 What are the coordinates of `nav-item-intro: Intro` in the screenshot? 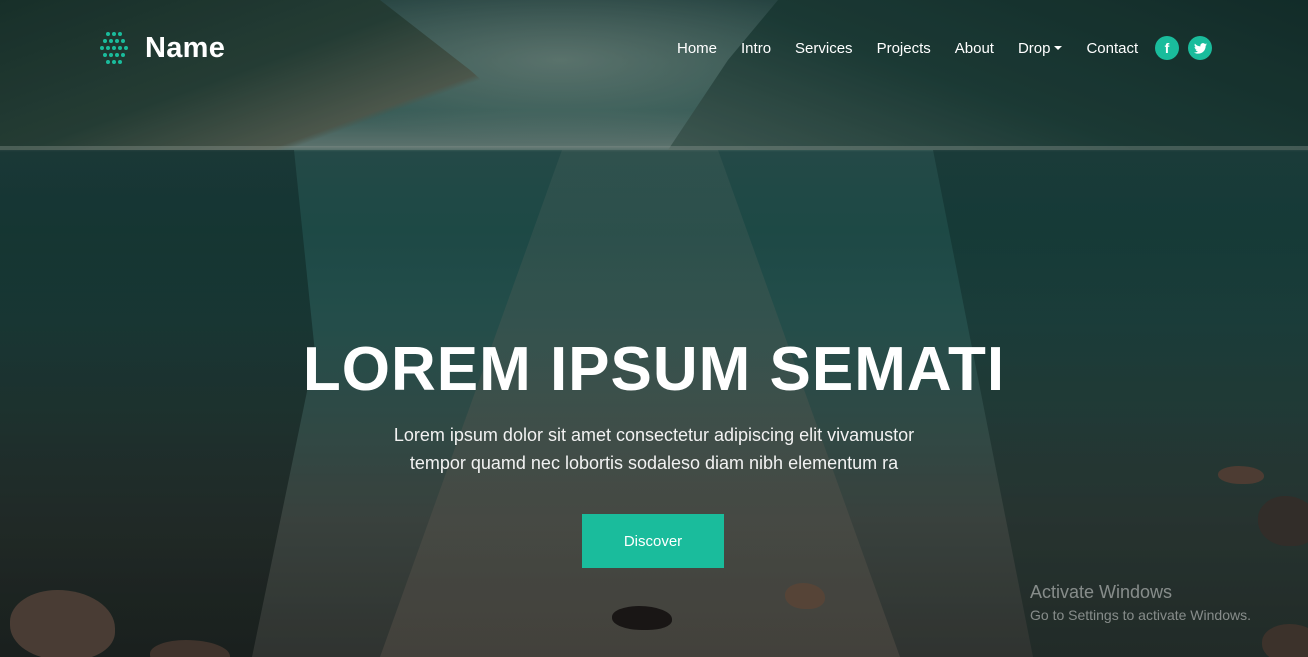 It's located at (756, 48).